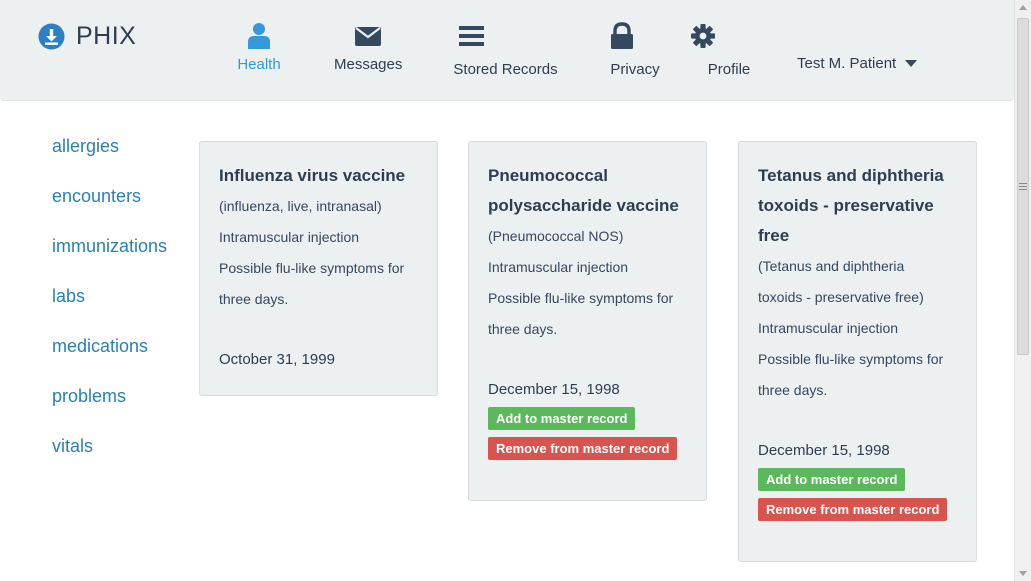 This screenshot has width=1031, height=581. Describe the element at coordinates (622, 35) in the screenshot. I see `lock-icon` at that location.